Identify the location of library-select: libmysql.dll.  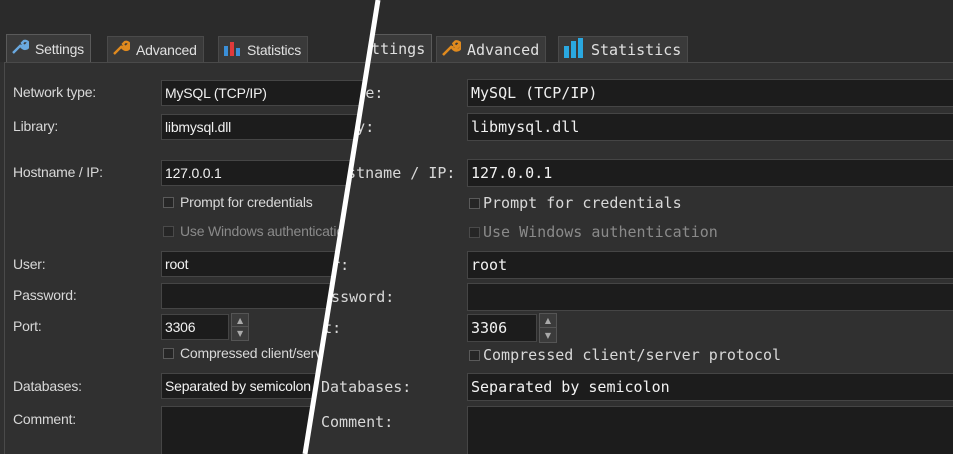
(710, 127).